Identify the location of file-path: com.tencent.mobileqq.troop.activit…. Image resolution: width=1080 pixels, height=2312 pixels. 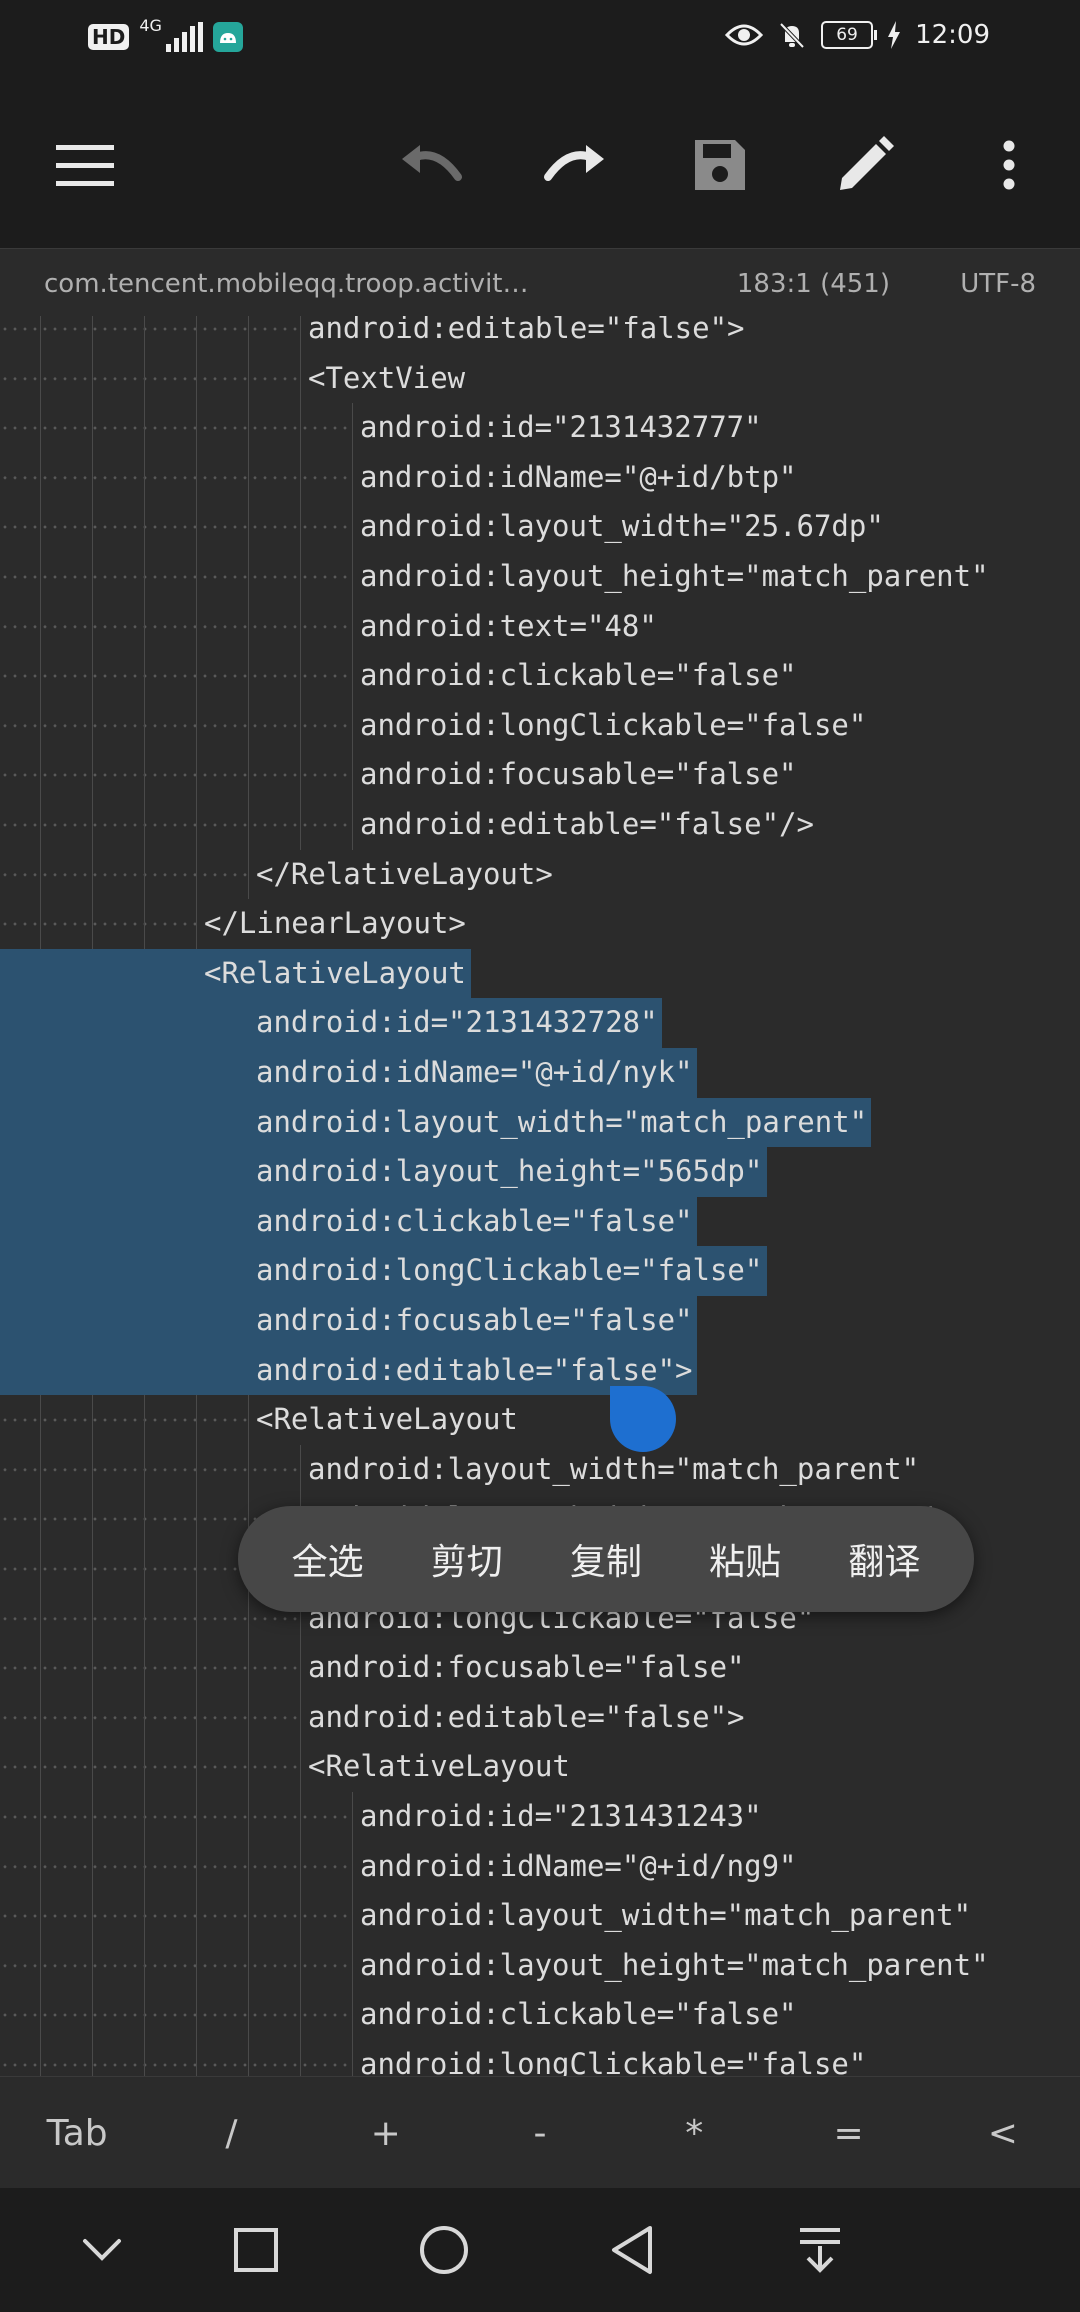
(286, 284).